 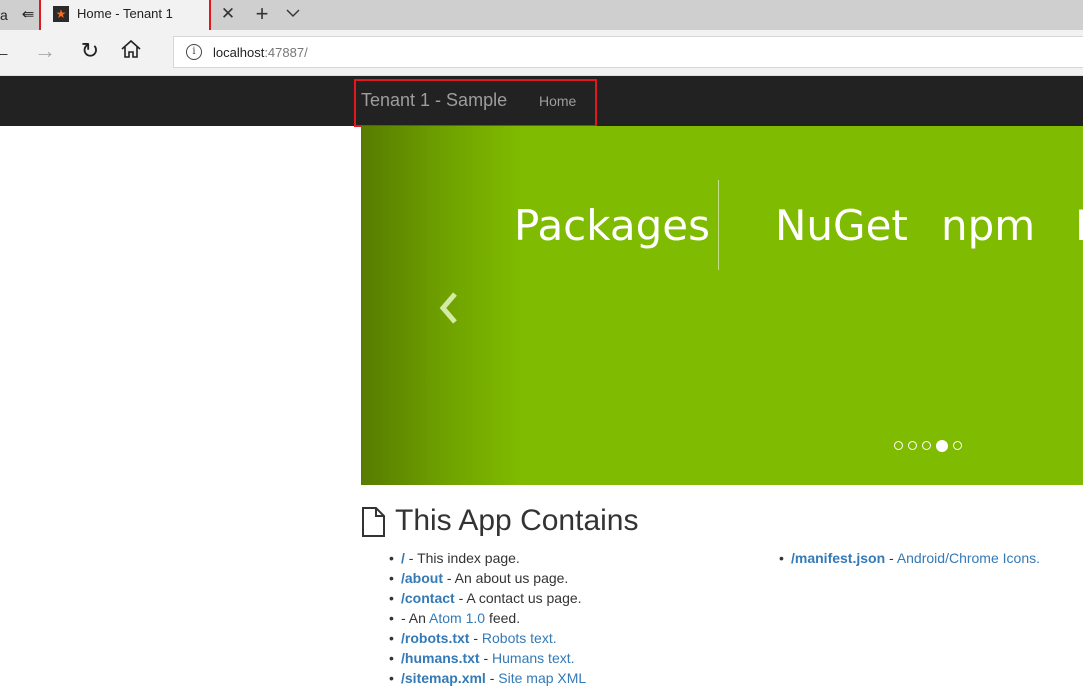 What do you see at coordinates (450, 310) in the screenshot?
I see `carousel-previous-chevron-left-icon` at bounding box center [450, 310].